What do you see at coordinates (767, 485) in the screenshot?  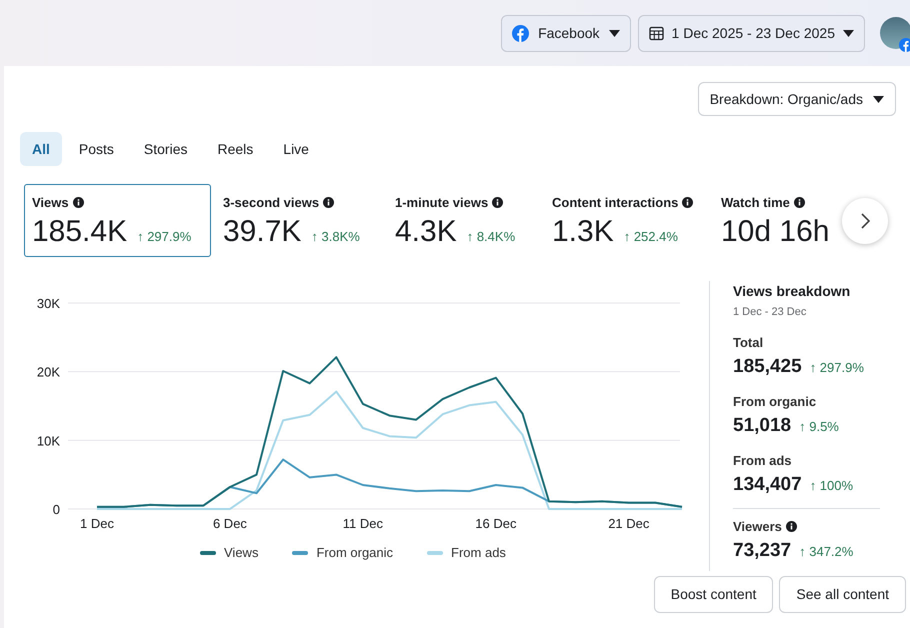 I see `breakdown-value: 134,407` at bounding box center [767, 485].